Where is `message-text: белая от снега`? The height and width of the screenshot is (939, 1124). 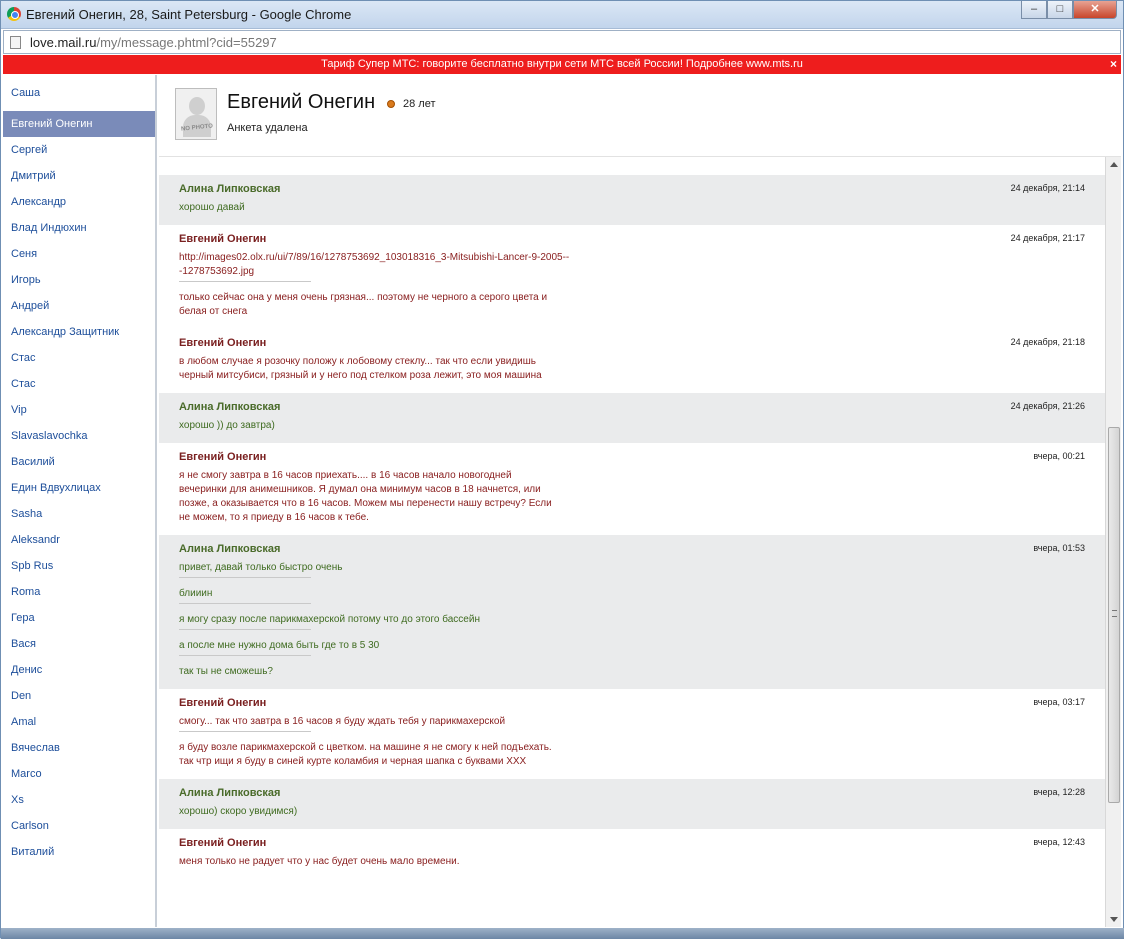
message-text: белая от снега is located at coordinates (213, 311).